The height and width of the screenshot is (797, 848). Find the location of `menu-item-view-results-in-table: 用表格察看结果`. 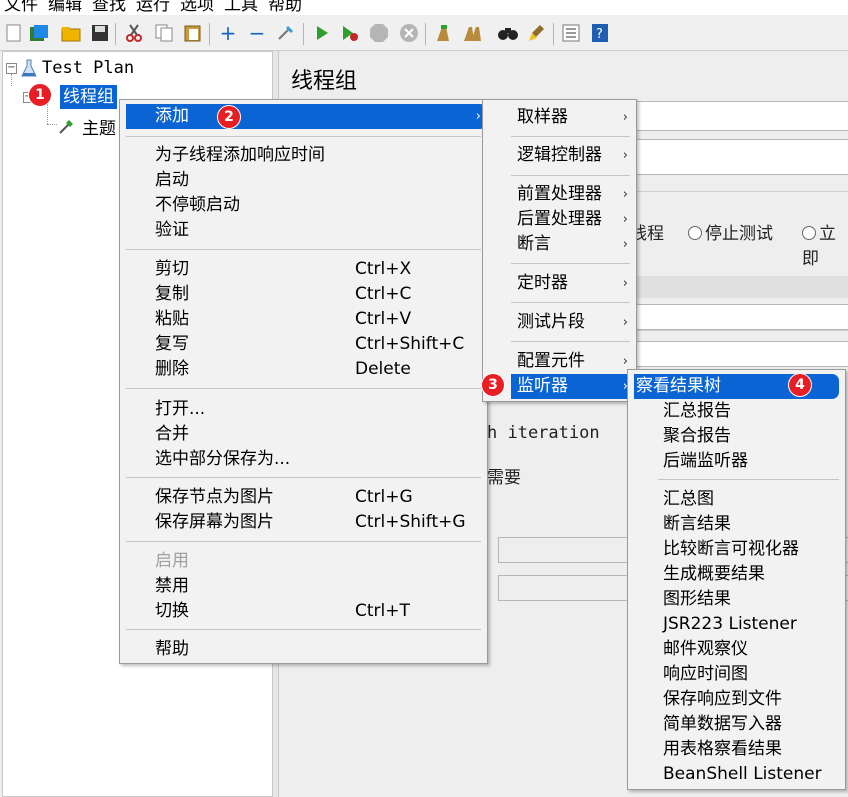

menu-item-view-results-in-table: 用表格察看结果 is located at coordinates (736, 749).